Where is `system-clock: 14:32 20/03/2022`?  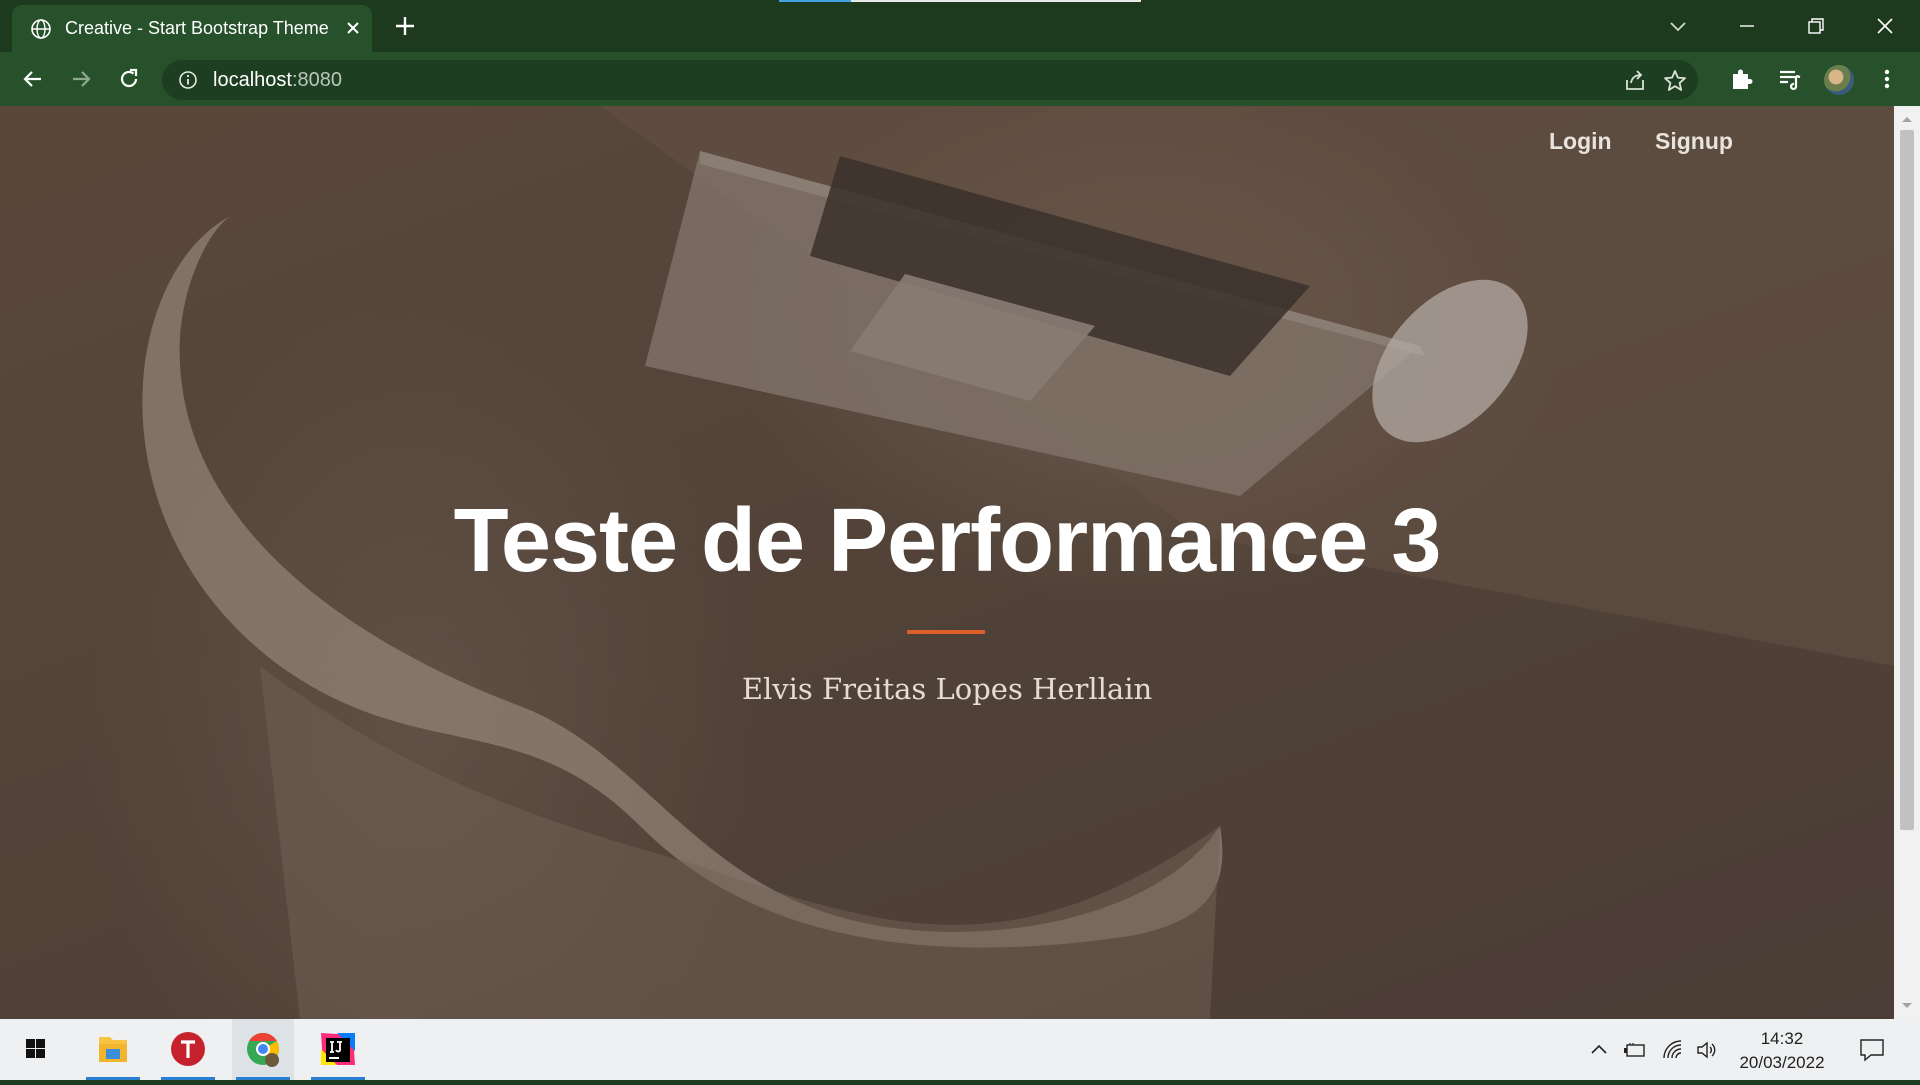 system-clock: 14:32 20/03/2022 is located at coordinates (1782, 1051).